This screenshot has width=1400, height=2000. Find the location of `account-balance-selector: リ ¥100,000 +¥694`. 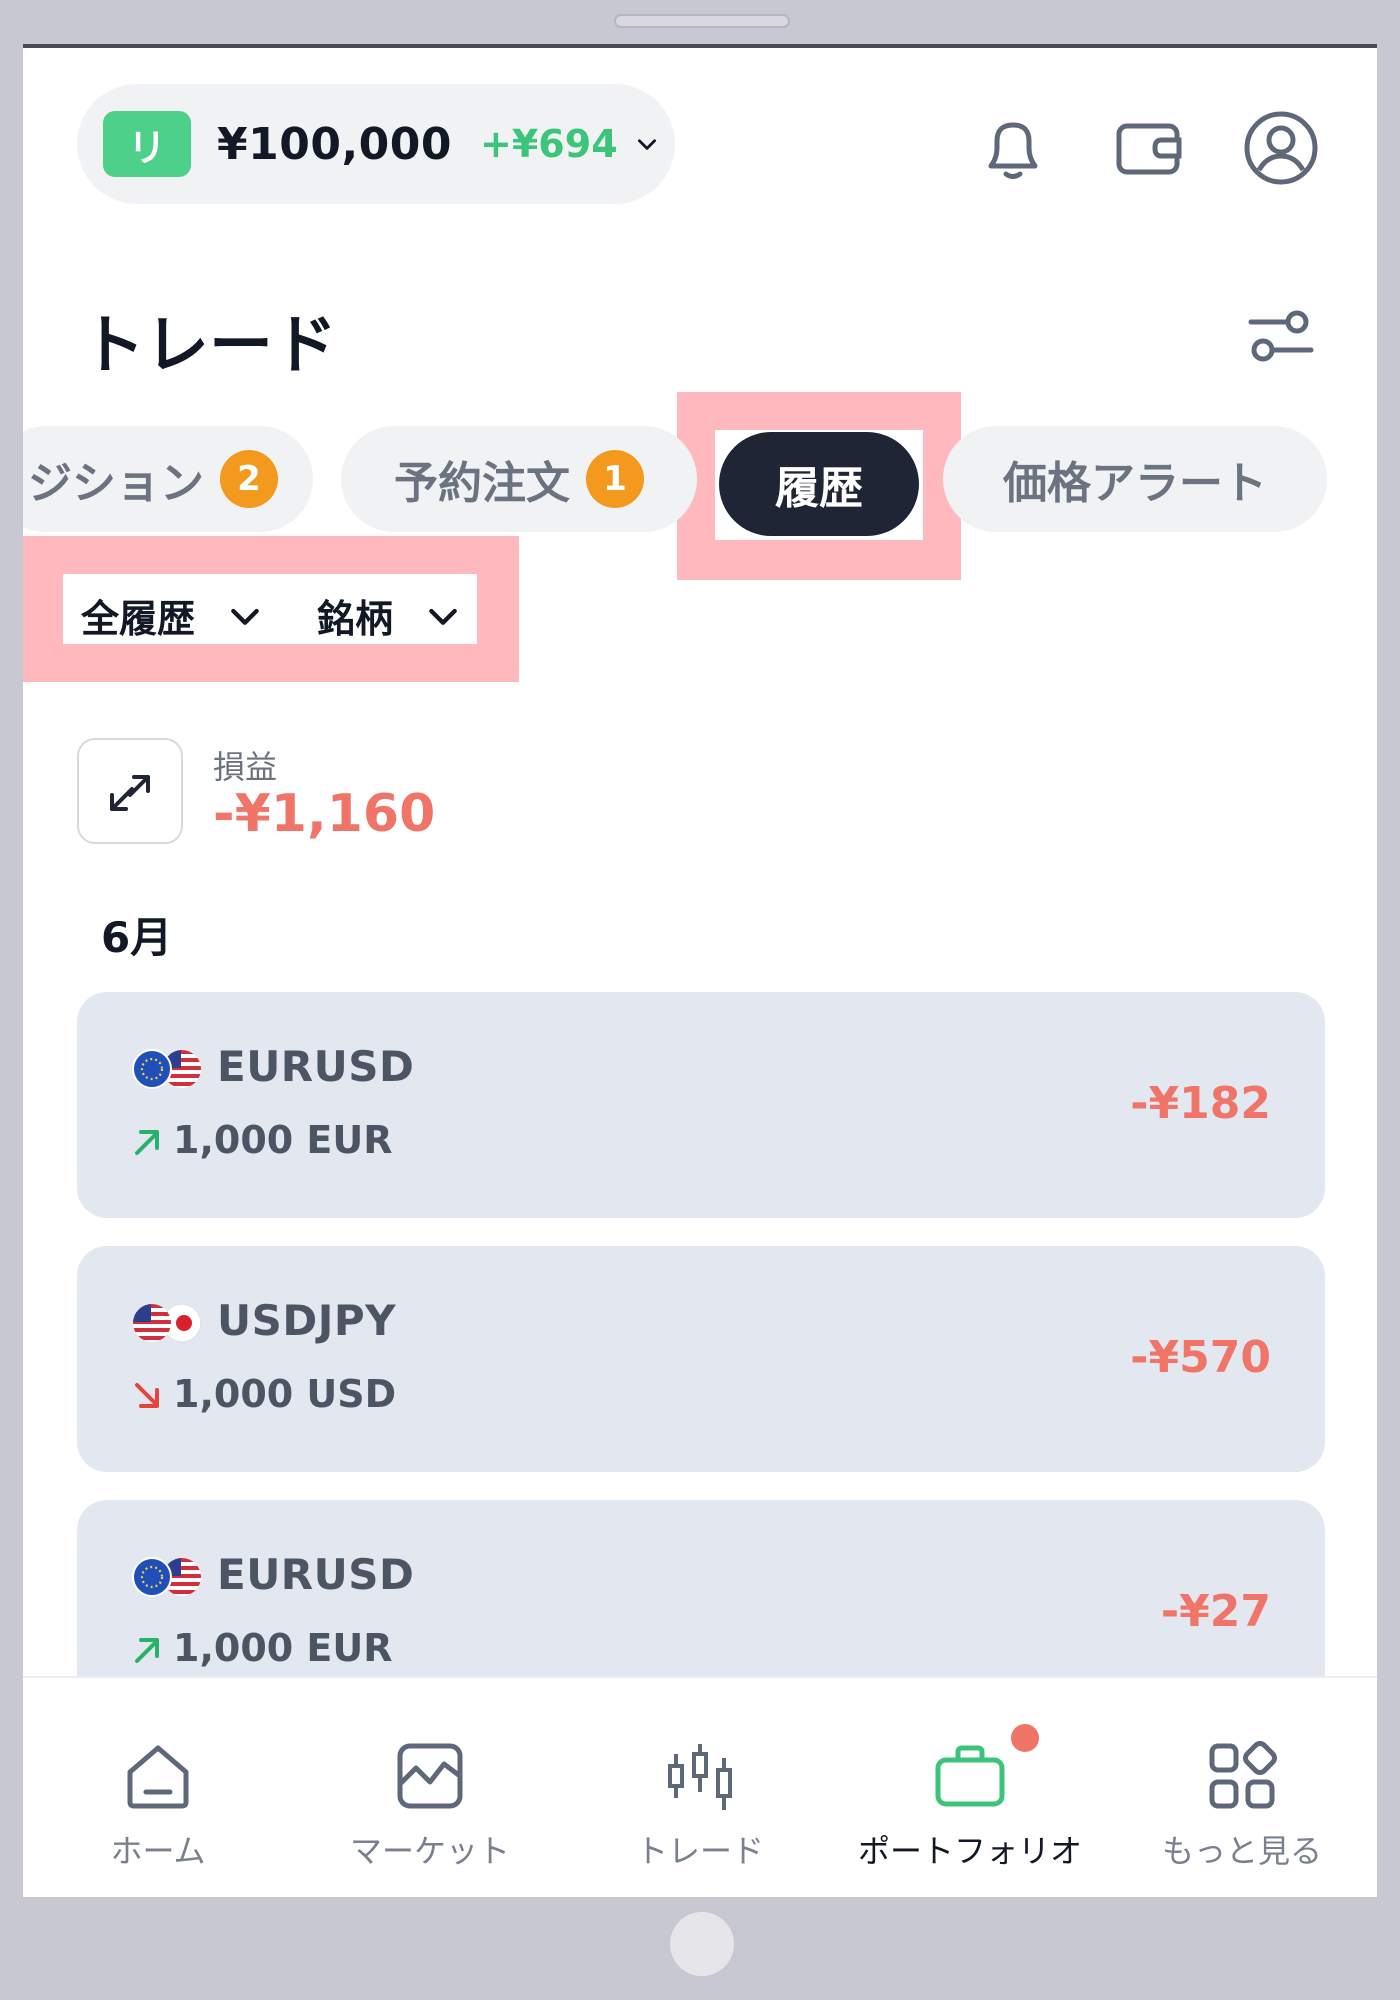

account-balance-selector: リ ¥100,000 +¥694 is located at coordinates (376, 144).